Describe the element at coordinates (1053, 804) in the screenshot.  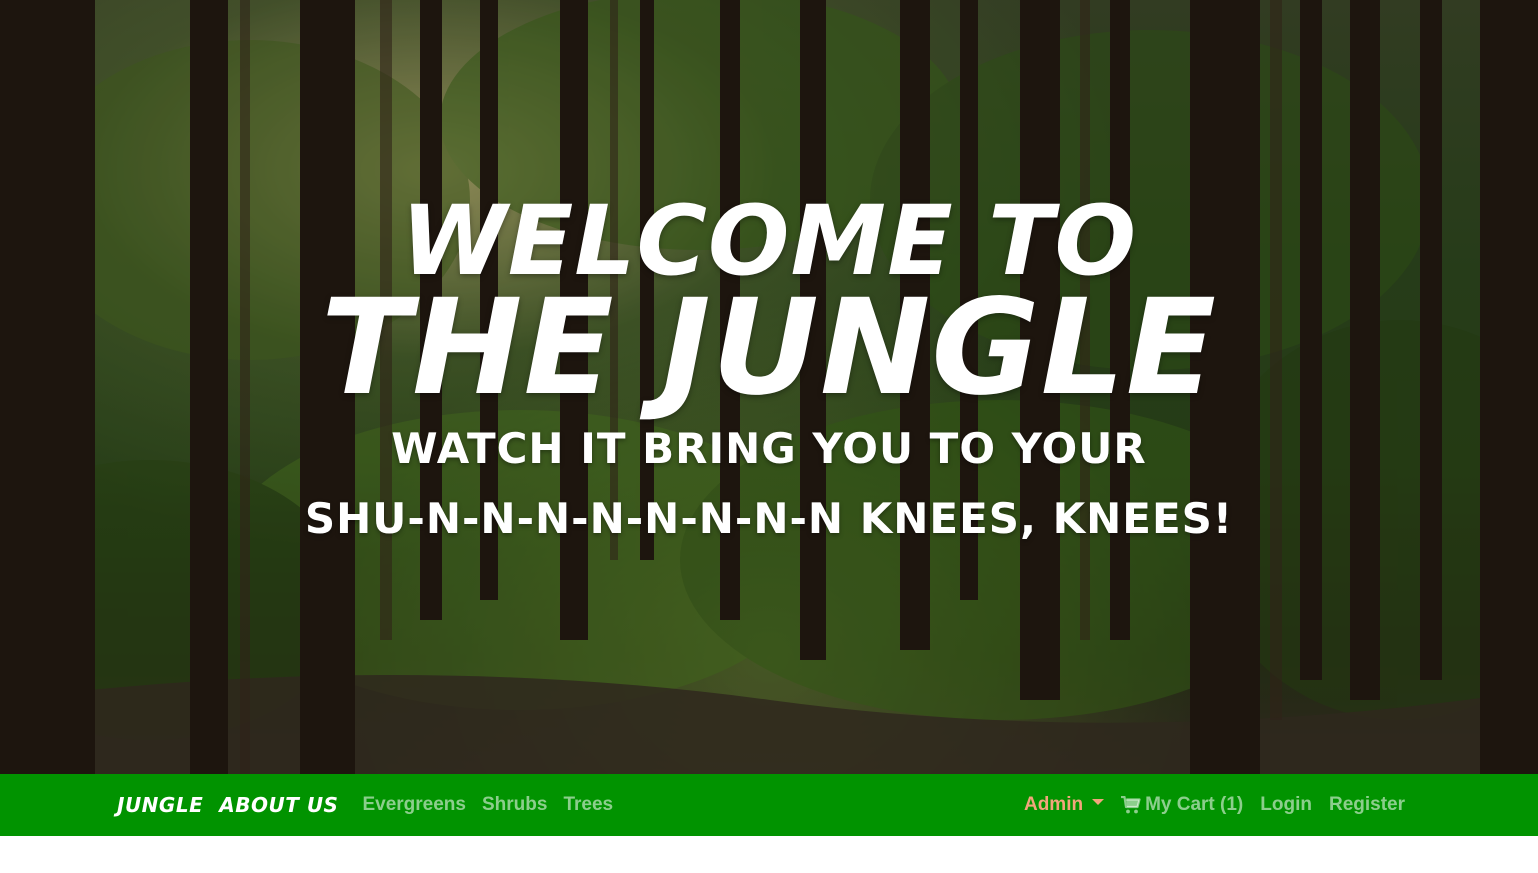
I see `admin-label: Admin` at that location.